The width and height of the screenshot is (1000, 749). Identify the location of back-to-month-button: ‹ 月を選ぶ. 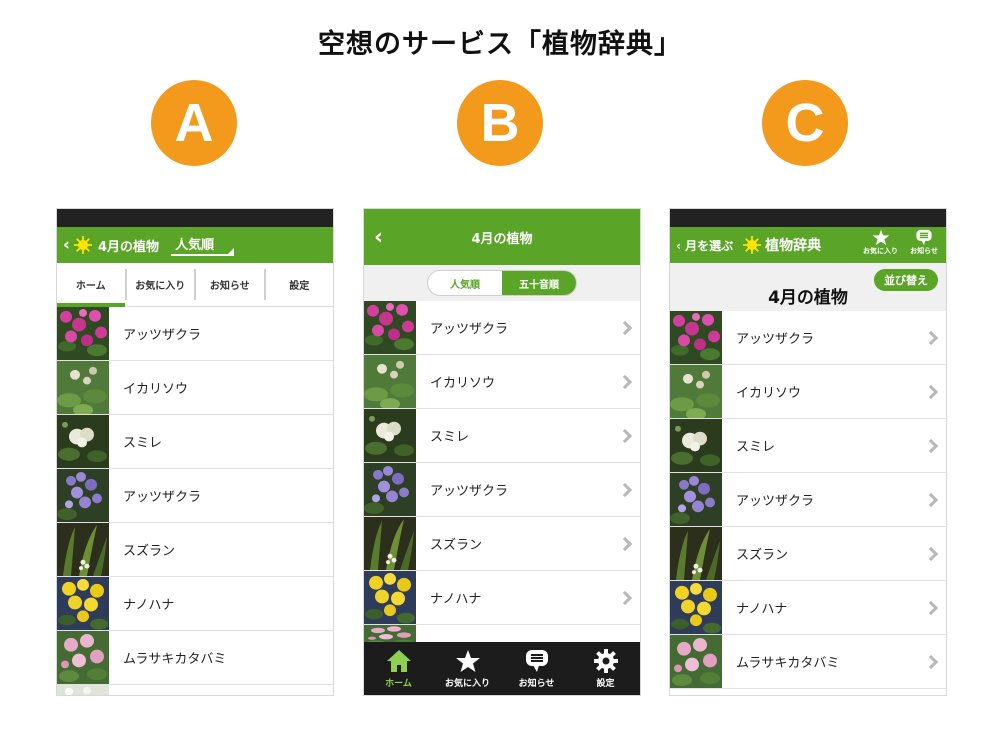
(704, 245).